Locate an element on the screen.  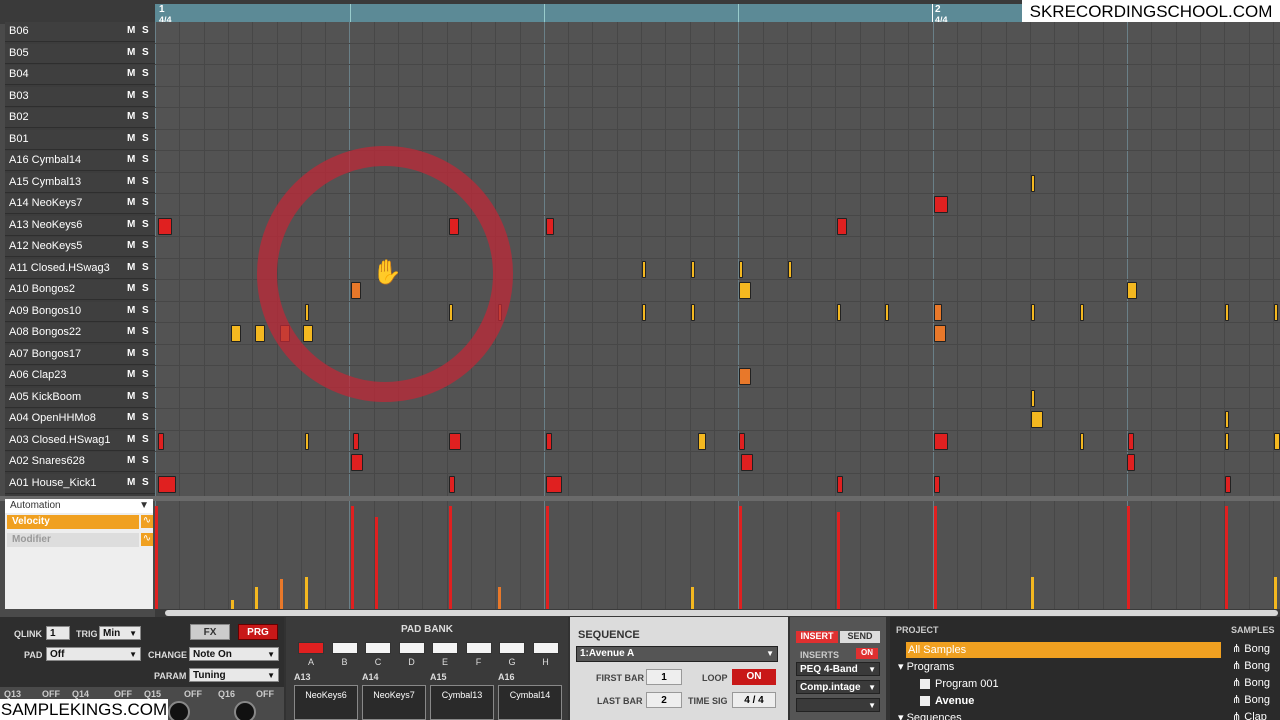
pad-bank-d-button is located at coordinates (411, 648).